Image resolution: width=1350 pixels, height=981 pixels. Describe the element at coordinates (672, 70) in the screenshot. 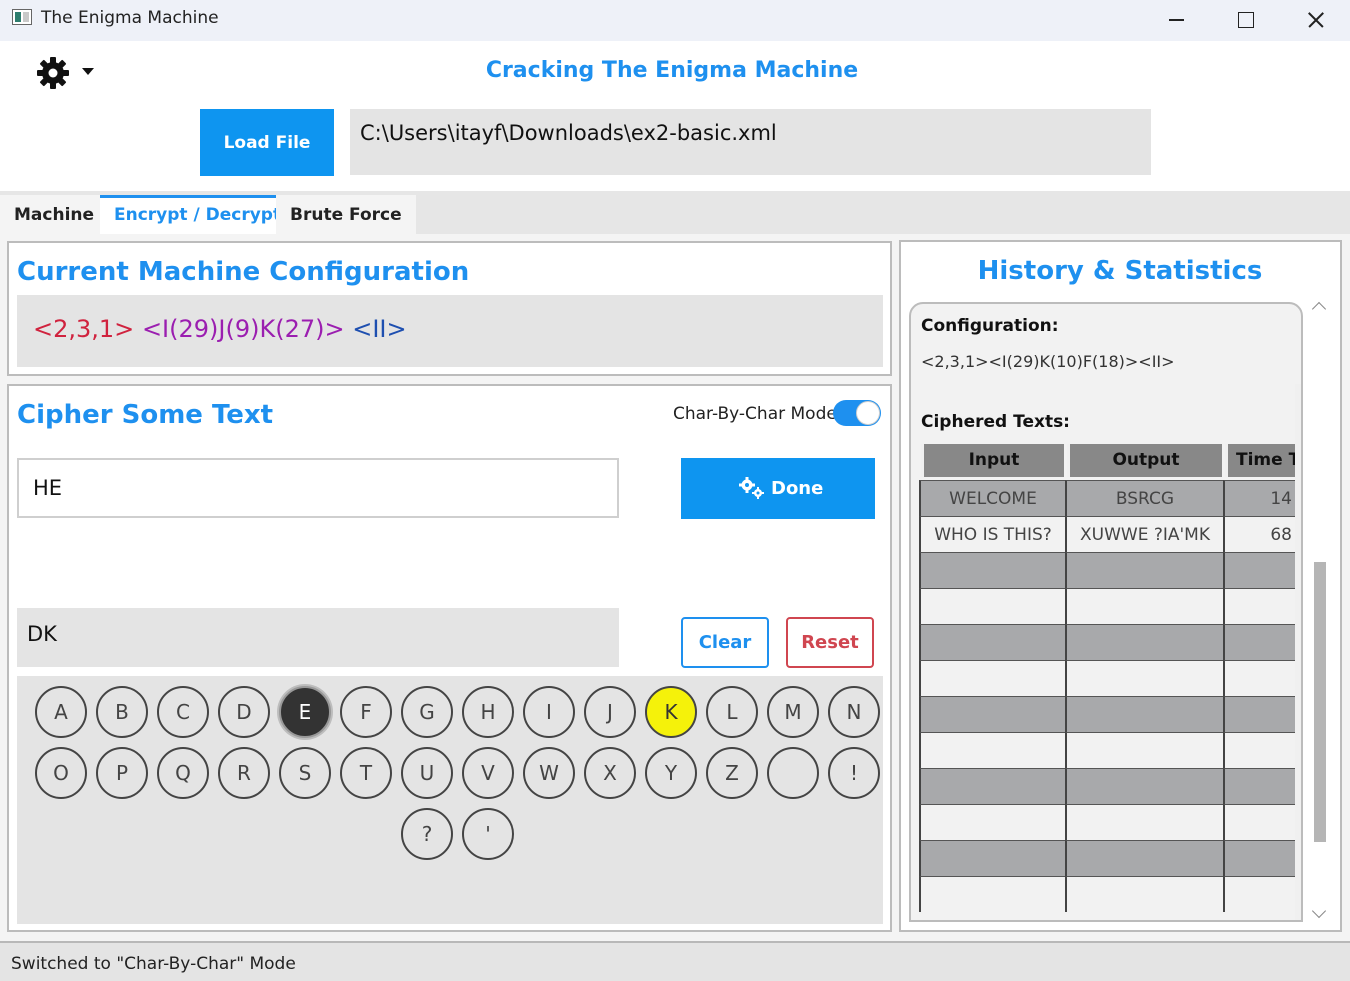

I see `page-title: Cracking The Enigma Machine` at that location.